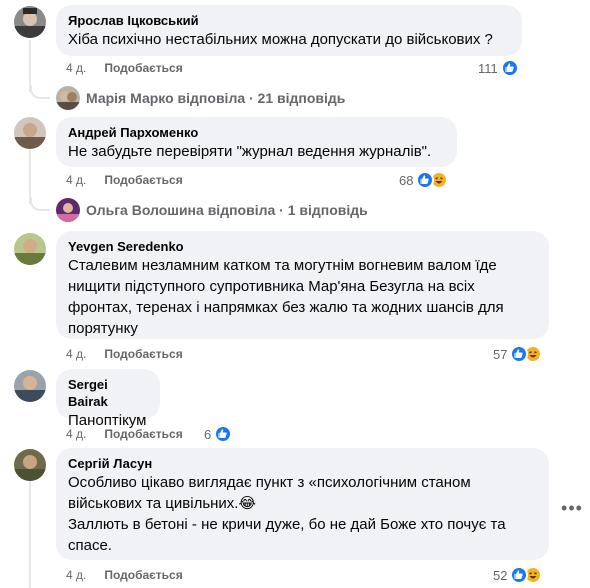 Image resolution: width=590 pixels, height=588 pixels. Describe the element at coordinates (208, 434) in the screenshot. I see `reaction-count: 6` at that location.